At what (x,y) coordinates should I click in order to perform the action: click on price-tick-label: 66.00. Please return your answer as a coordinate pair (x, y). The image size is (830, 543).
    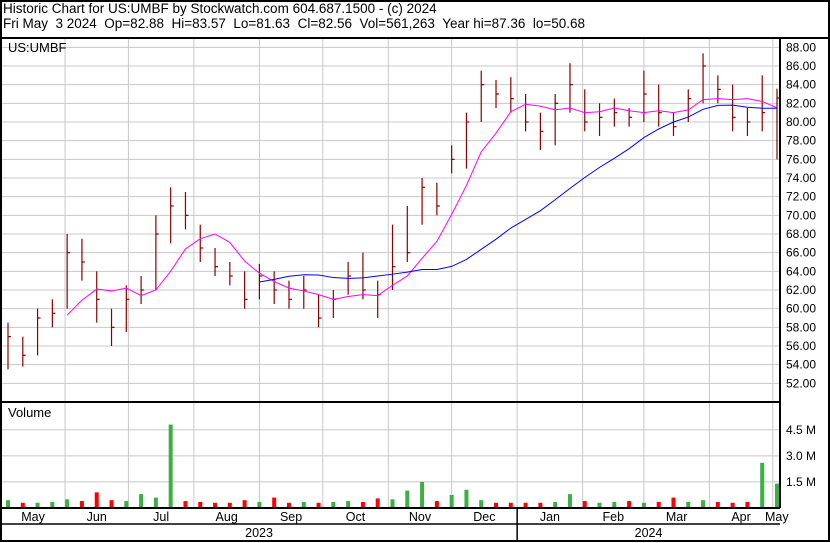
    Looking at the image, I should click on (801, 253).